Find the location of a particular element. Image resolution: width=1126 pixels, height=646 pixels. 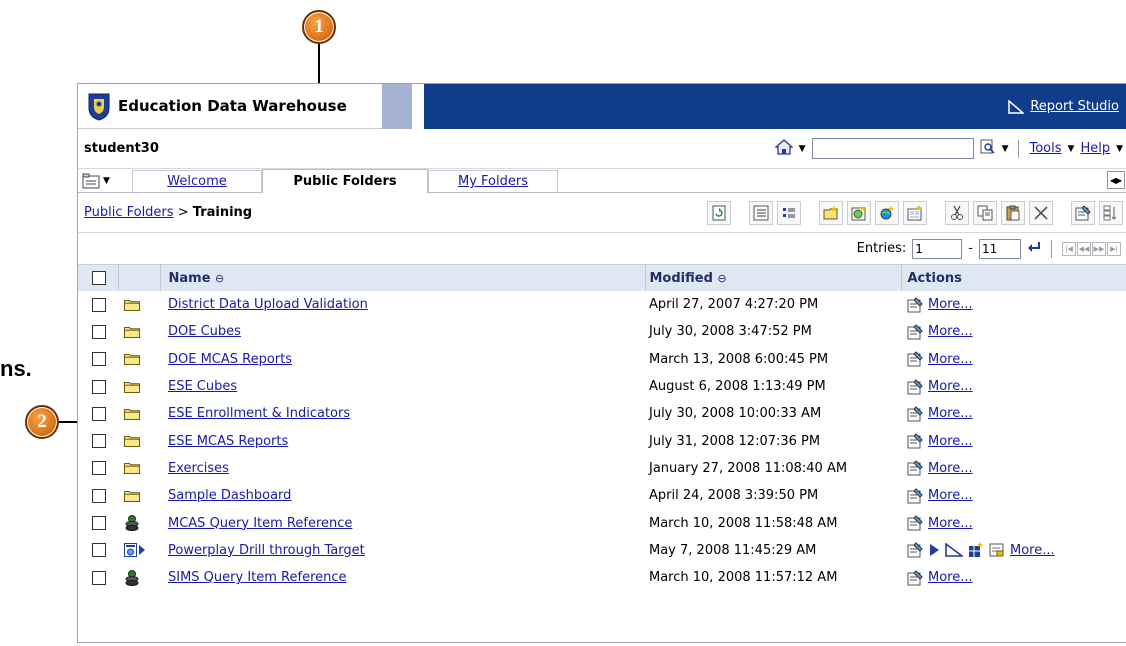

report-studio-icon is located at coordinates (954, 550).